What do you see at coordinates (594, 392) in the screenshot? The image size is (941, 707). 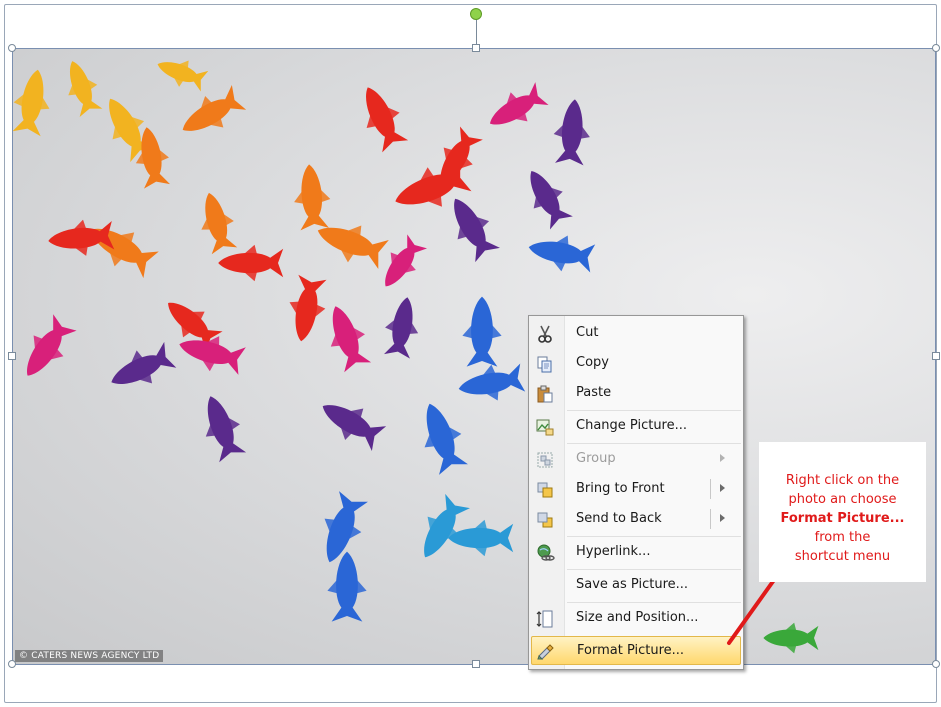 I see `menu-item-paste-label: Paste` at bounding box center [594, 392].